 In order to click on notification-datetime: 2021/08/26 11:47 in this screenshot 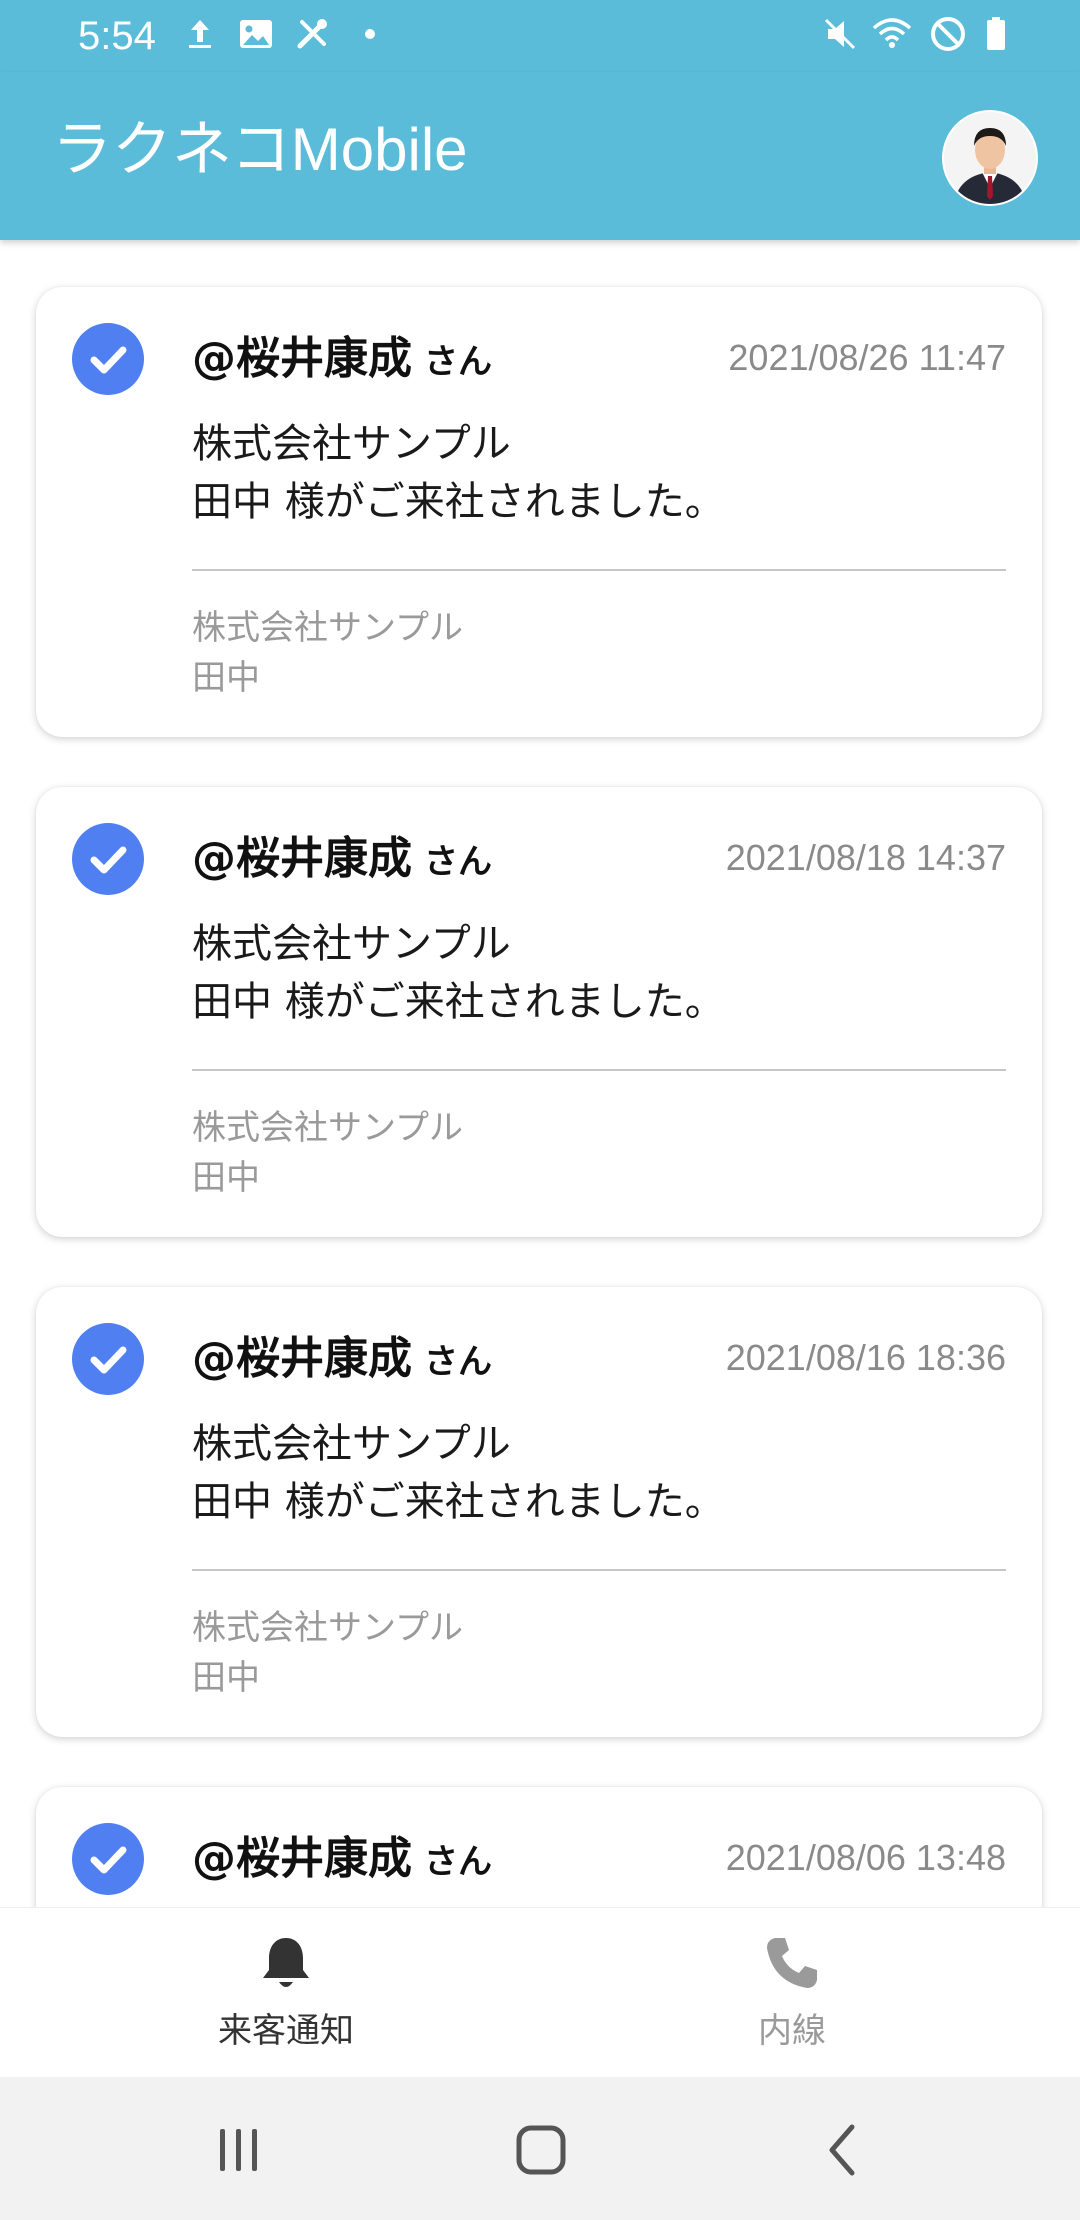, I will do `click(867, 357)`.